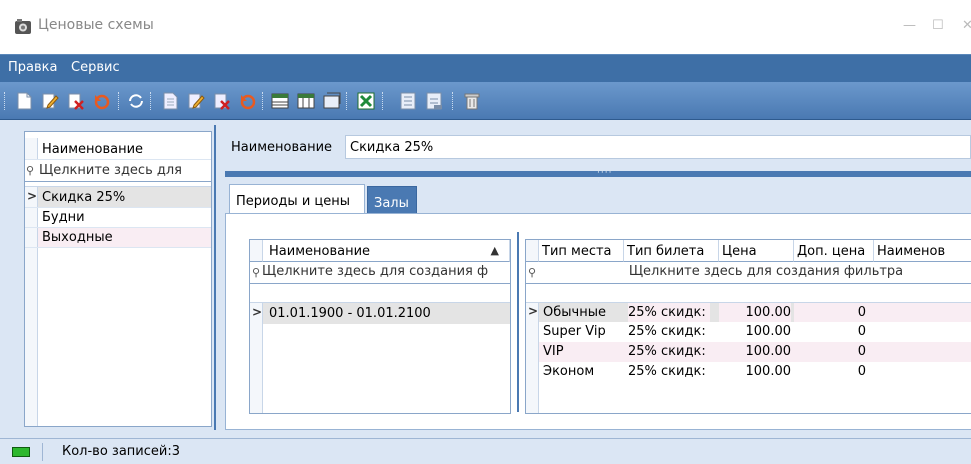 Image resolution: width=971 pixels, height=464 pixels. What do you see at coordinates (21, 452) in the screenshot?
I see `status-led-icon` at bounding box center [21, 452].